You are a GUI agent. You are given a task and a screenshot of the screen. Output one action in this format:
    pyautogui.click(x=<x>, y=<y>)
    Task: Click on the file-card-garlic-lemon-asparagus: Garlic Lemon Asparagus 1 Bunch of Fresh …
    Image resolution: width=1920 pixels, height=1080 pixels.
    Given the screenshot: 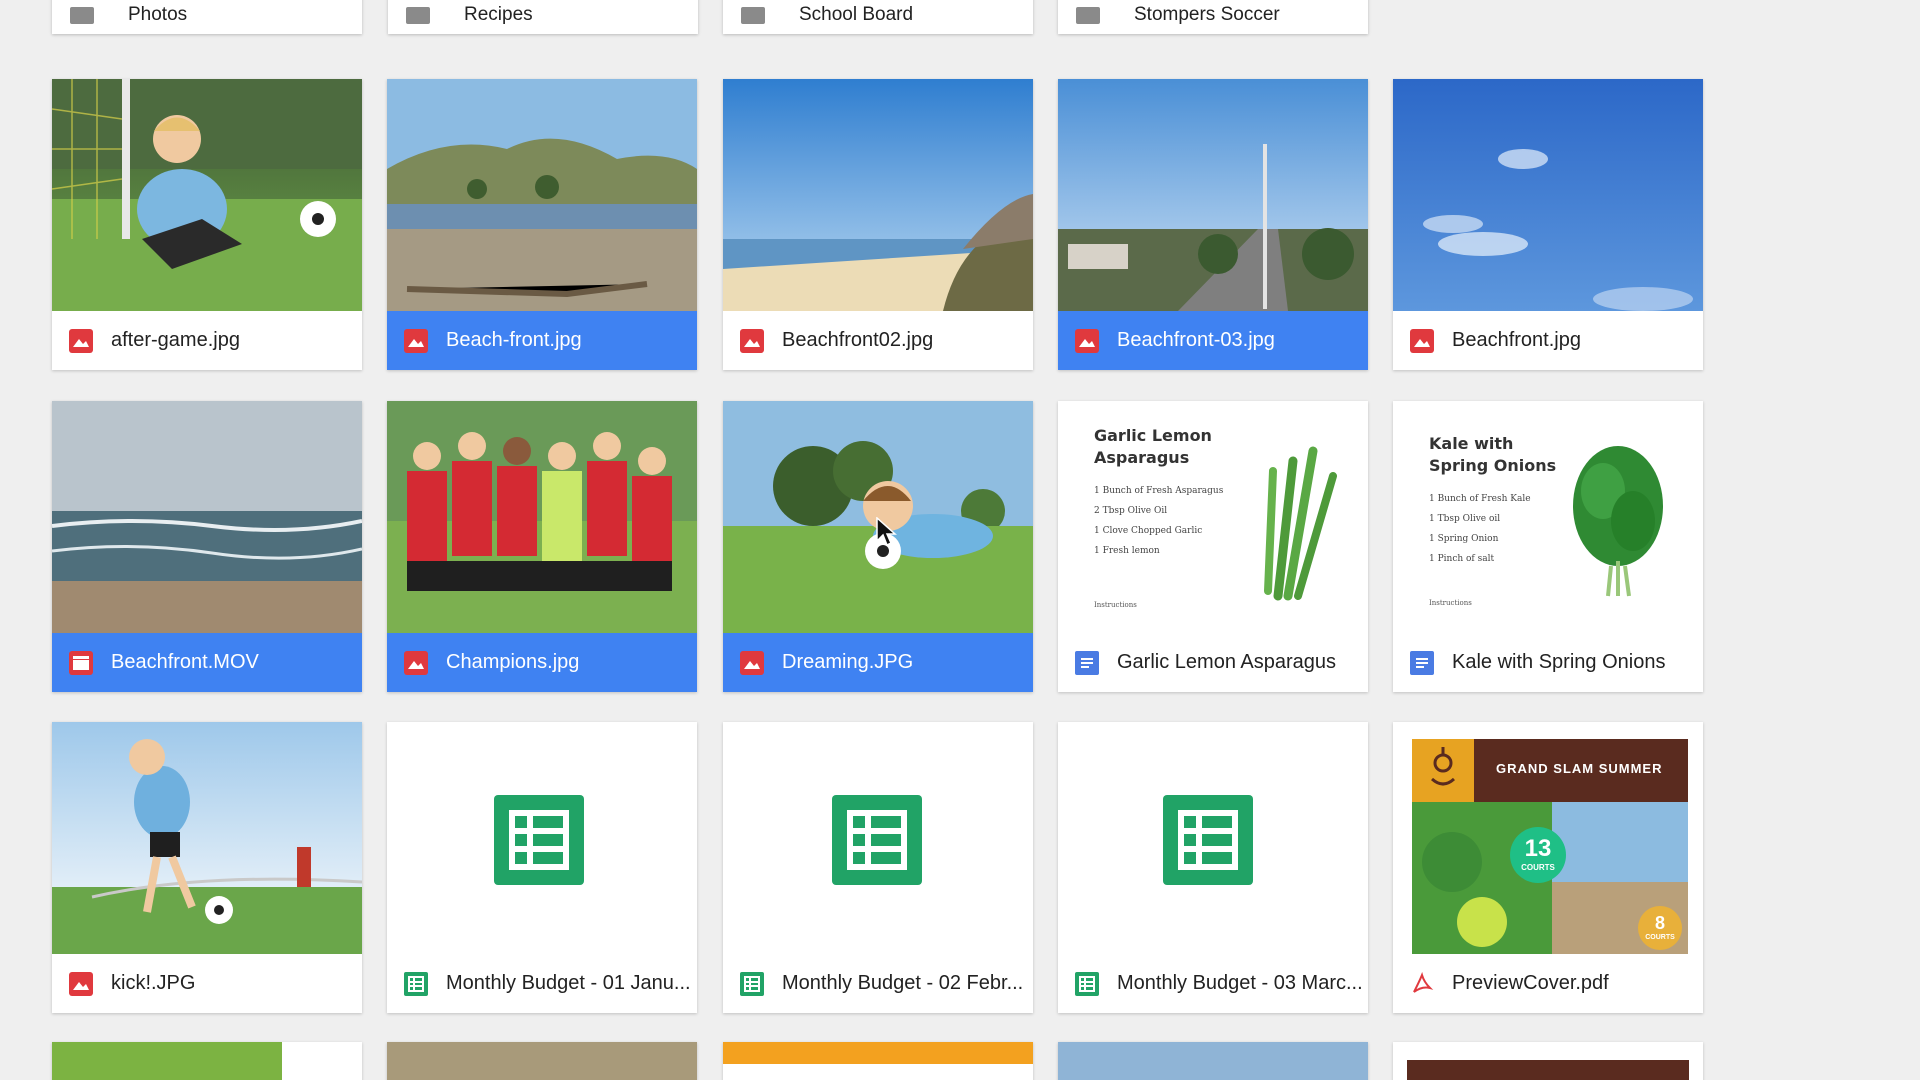 What is the action you would take?
    pyautogui.click(x=1213, y=546)
    